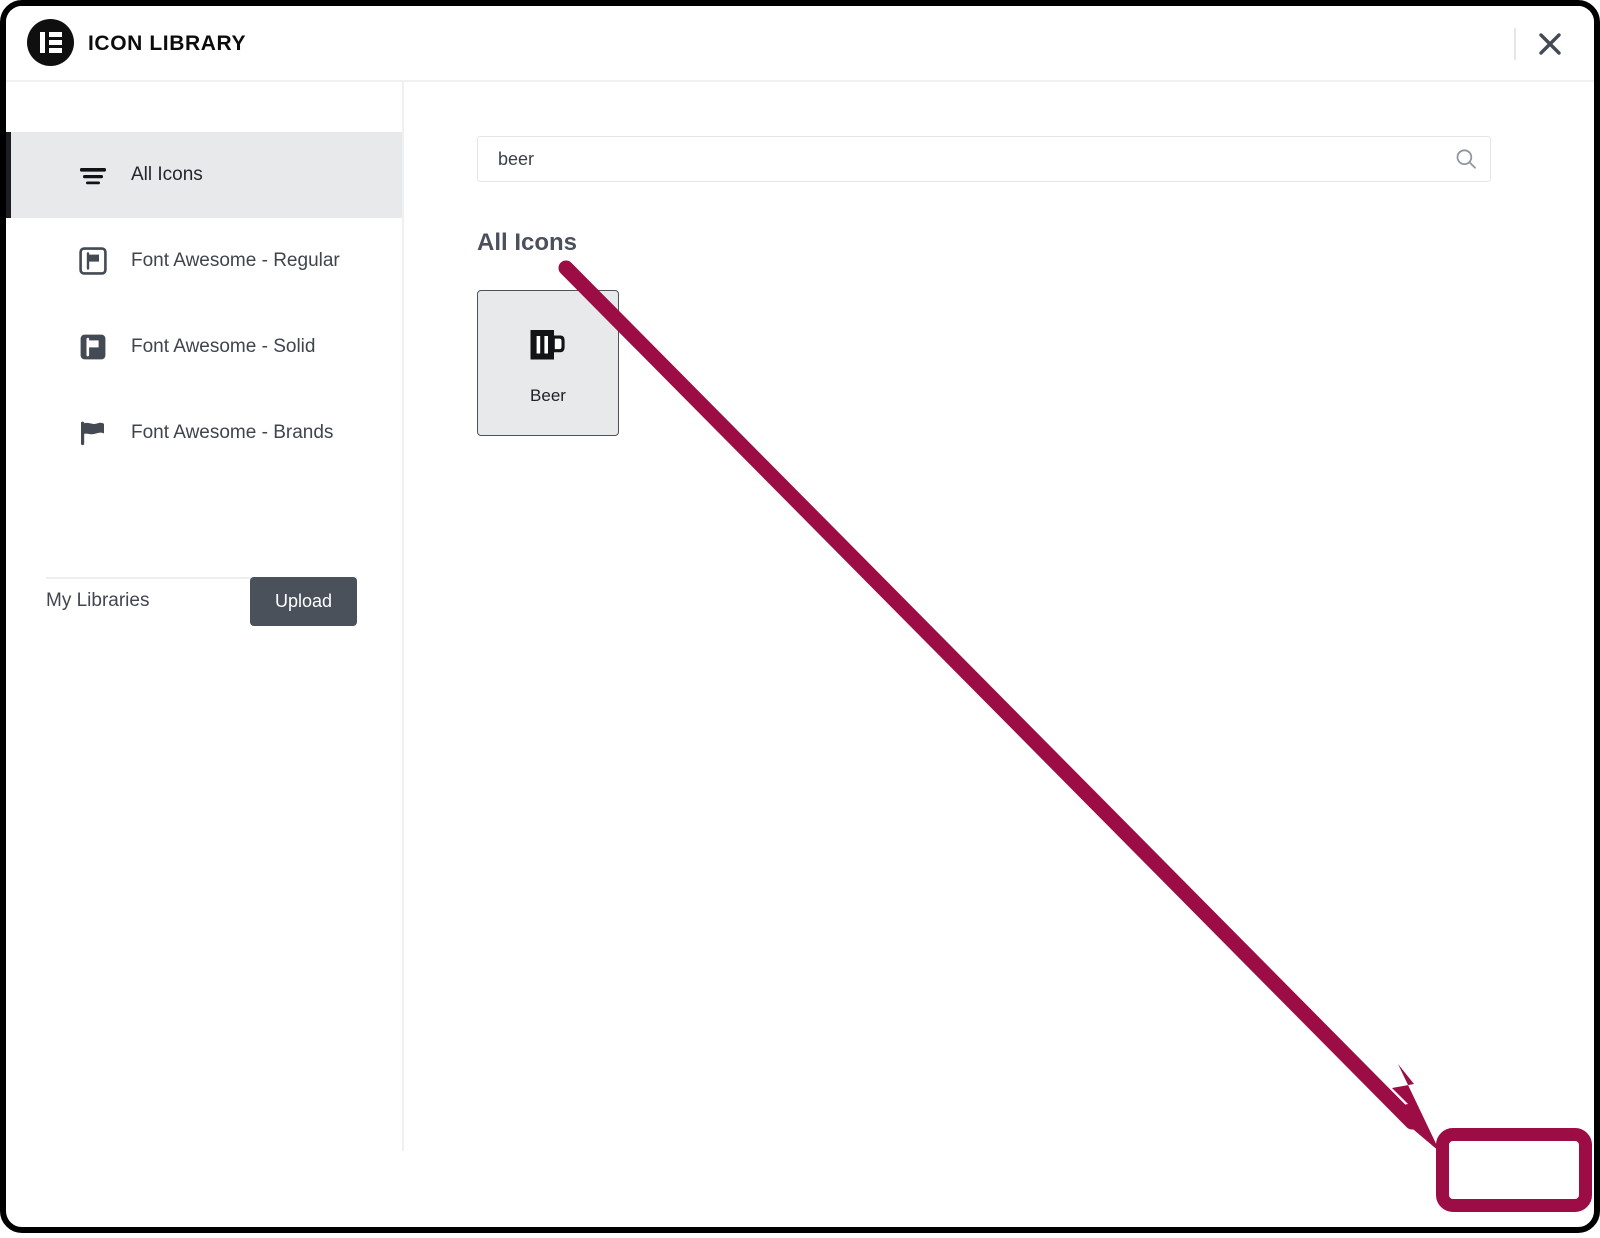  Describe the element at coordinates (800, 44) in the screenshot. I see `modal-header: ICON LIBRARY` at that location.